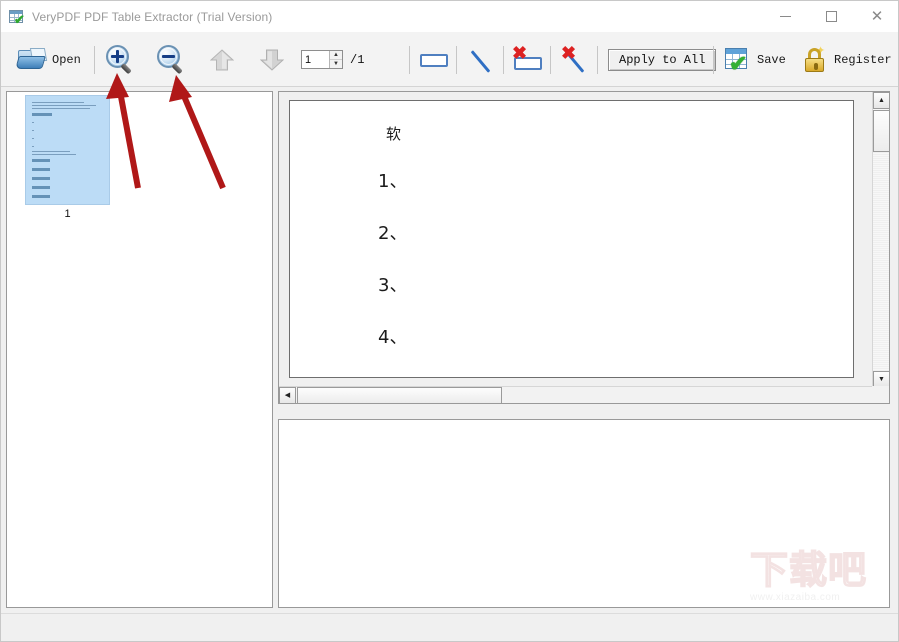 The width and height of the screenshot is (899, 642). What do you see at coordinates (394, 134) in the screenshot?
I see `pdf-text-line: 软` at bounding box center [394, 134].